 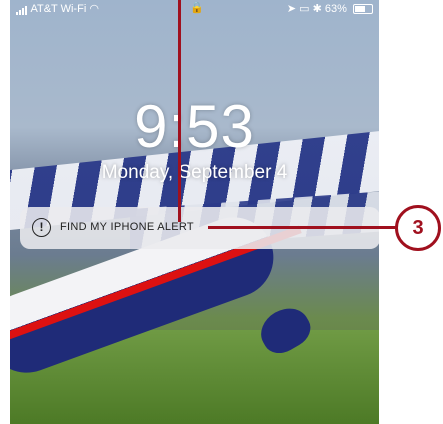 I want to click on notification-title: FIND MY IPHONE ALERT, so click(x=127, y=227).